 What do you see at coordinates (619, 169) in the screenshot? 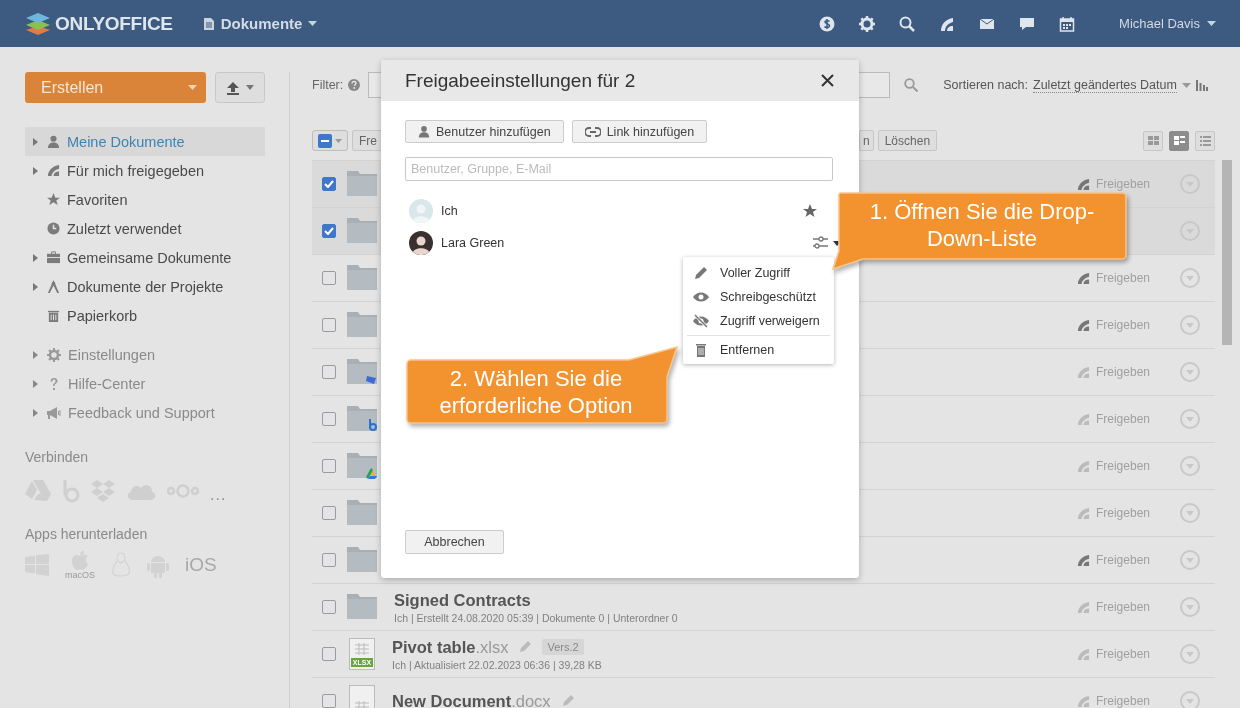
I see `user-search-field: Benutzer, Gruppe, E-Mail` at bounding box center [619, 169].